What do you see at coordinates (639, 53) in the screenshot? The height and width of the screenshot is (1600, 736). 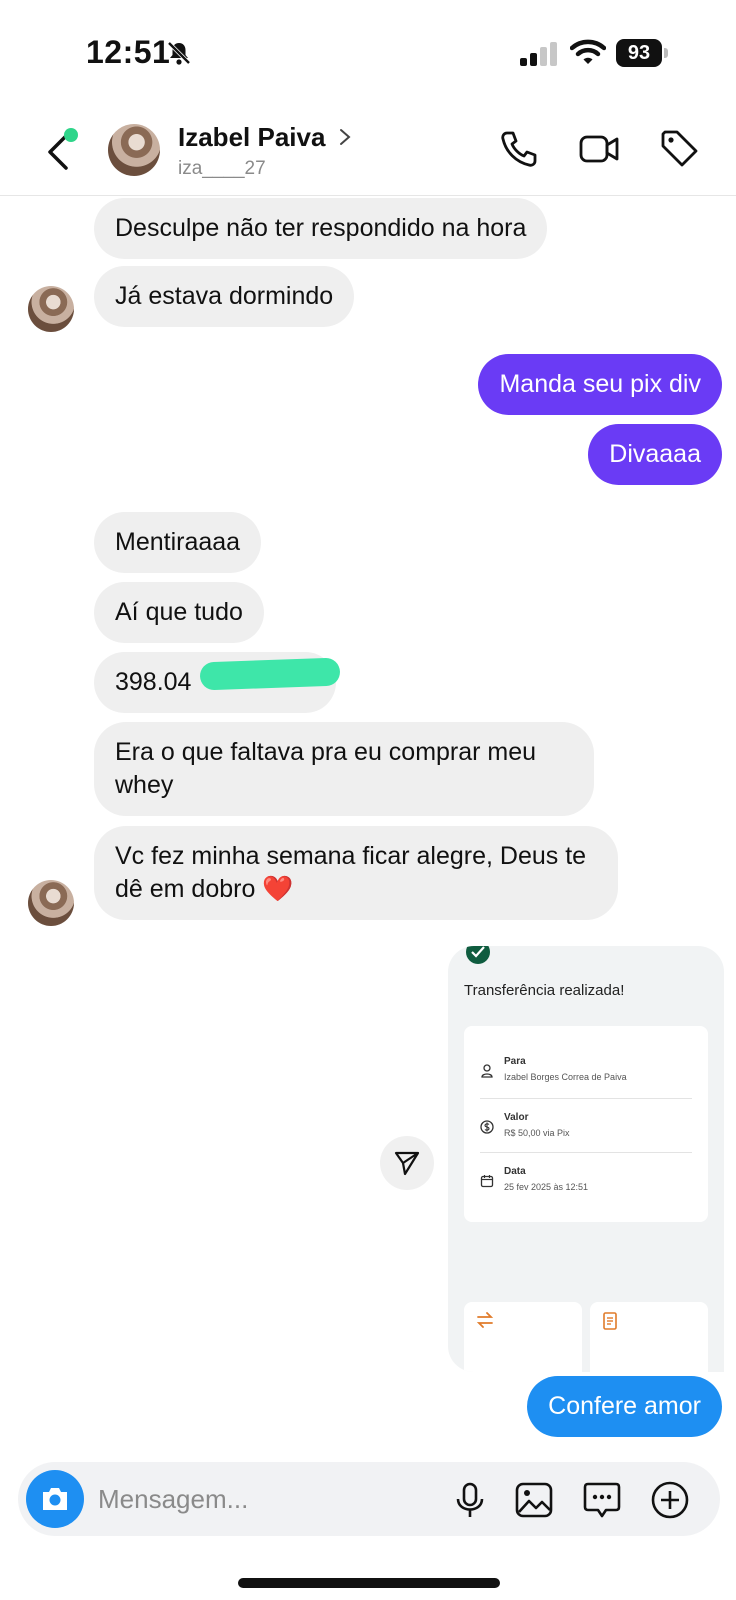 I see `battery-level: 93` at bounding box center [639, 53].